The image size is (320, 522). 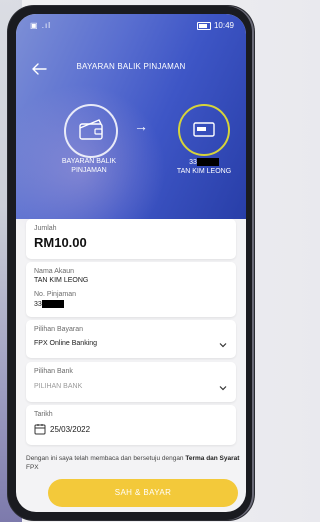 What do you see at coordinates (41, 25) in the screenshot?
I see `signal-indicator: ▣ .ıl` at bounding box center [41, 25].